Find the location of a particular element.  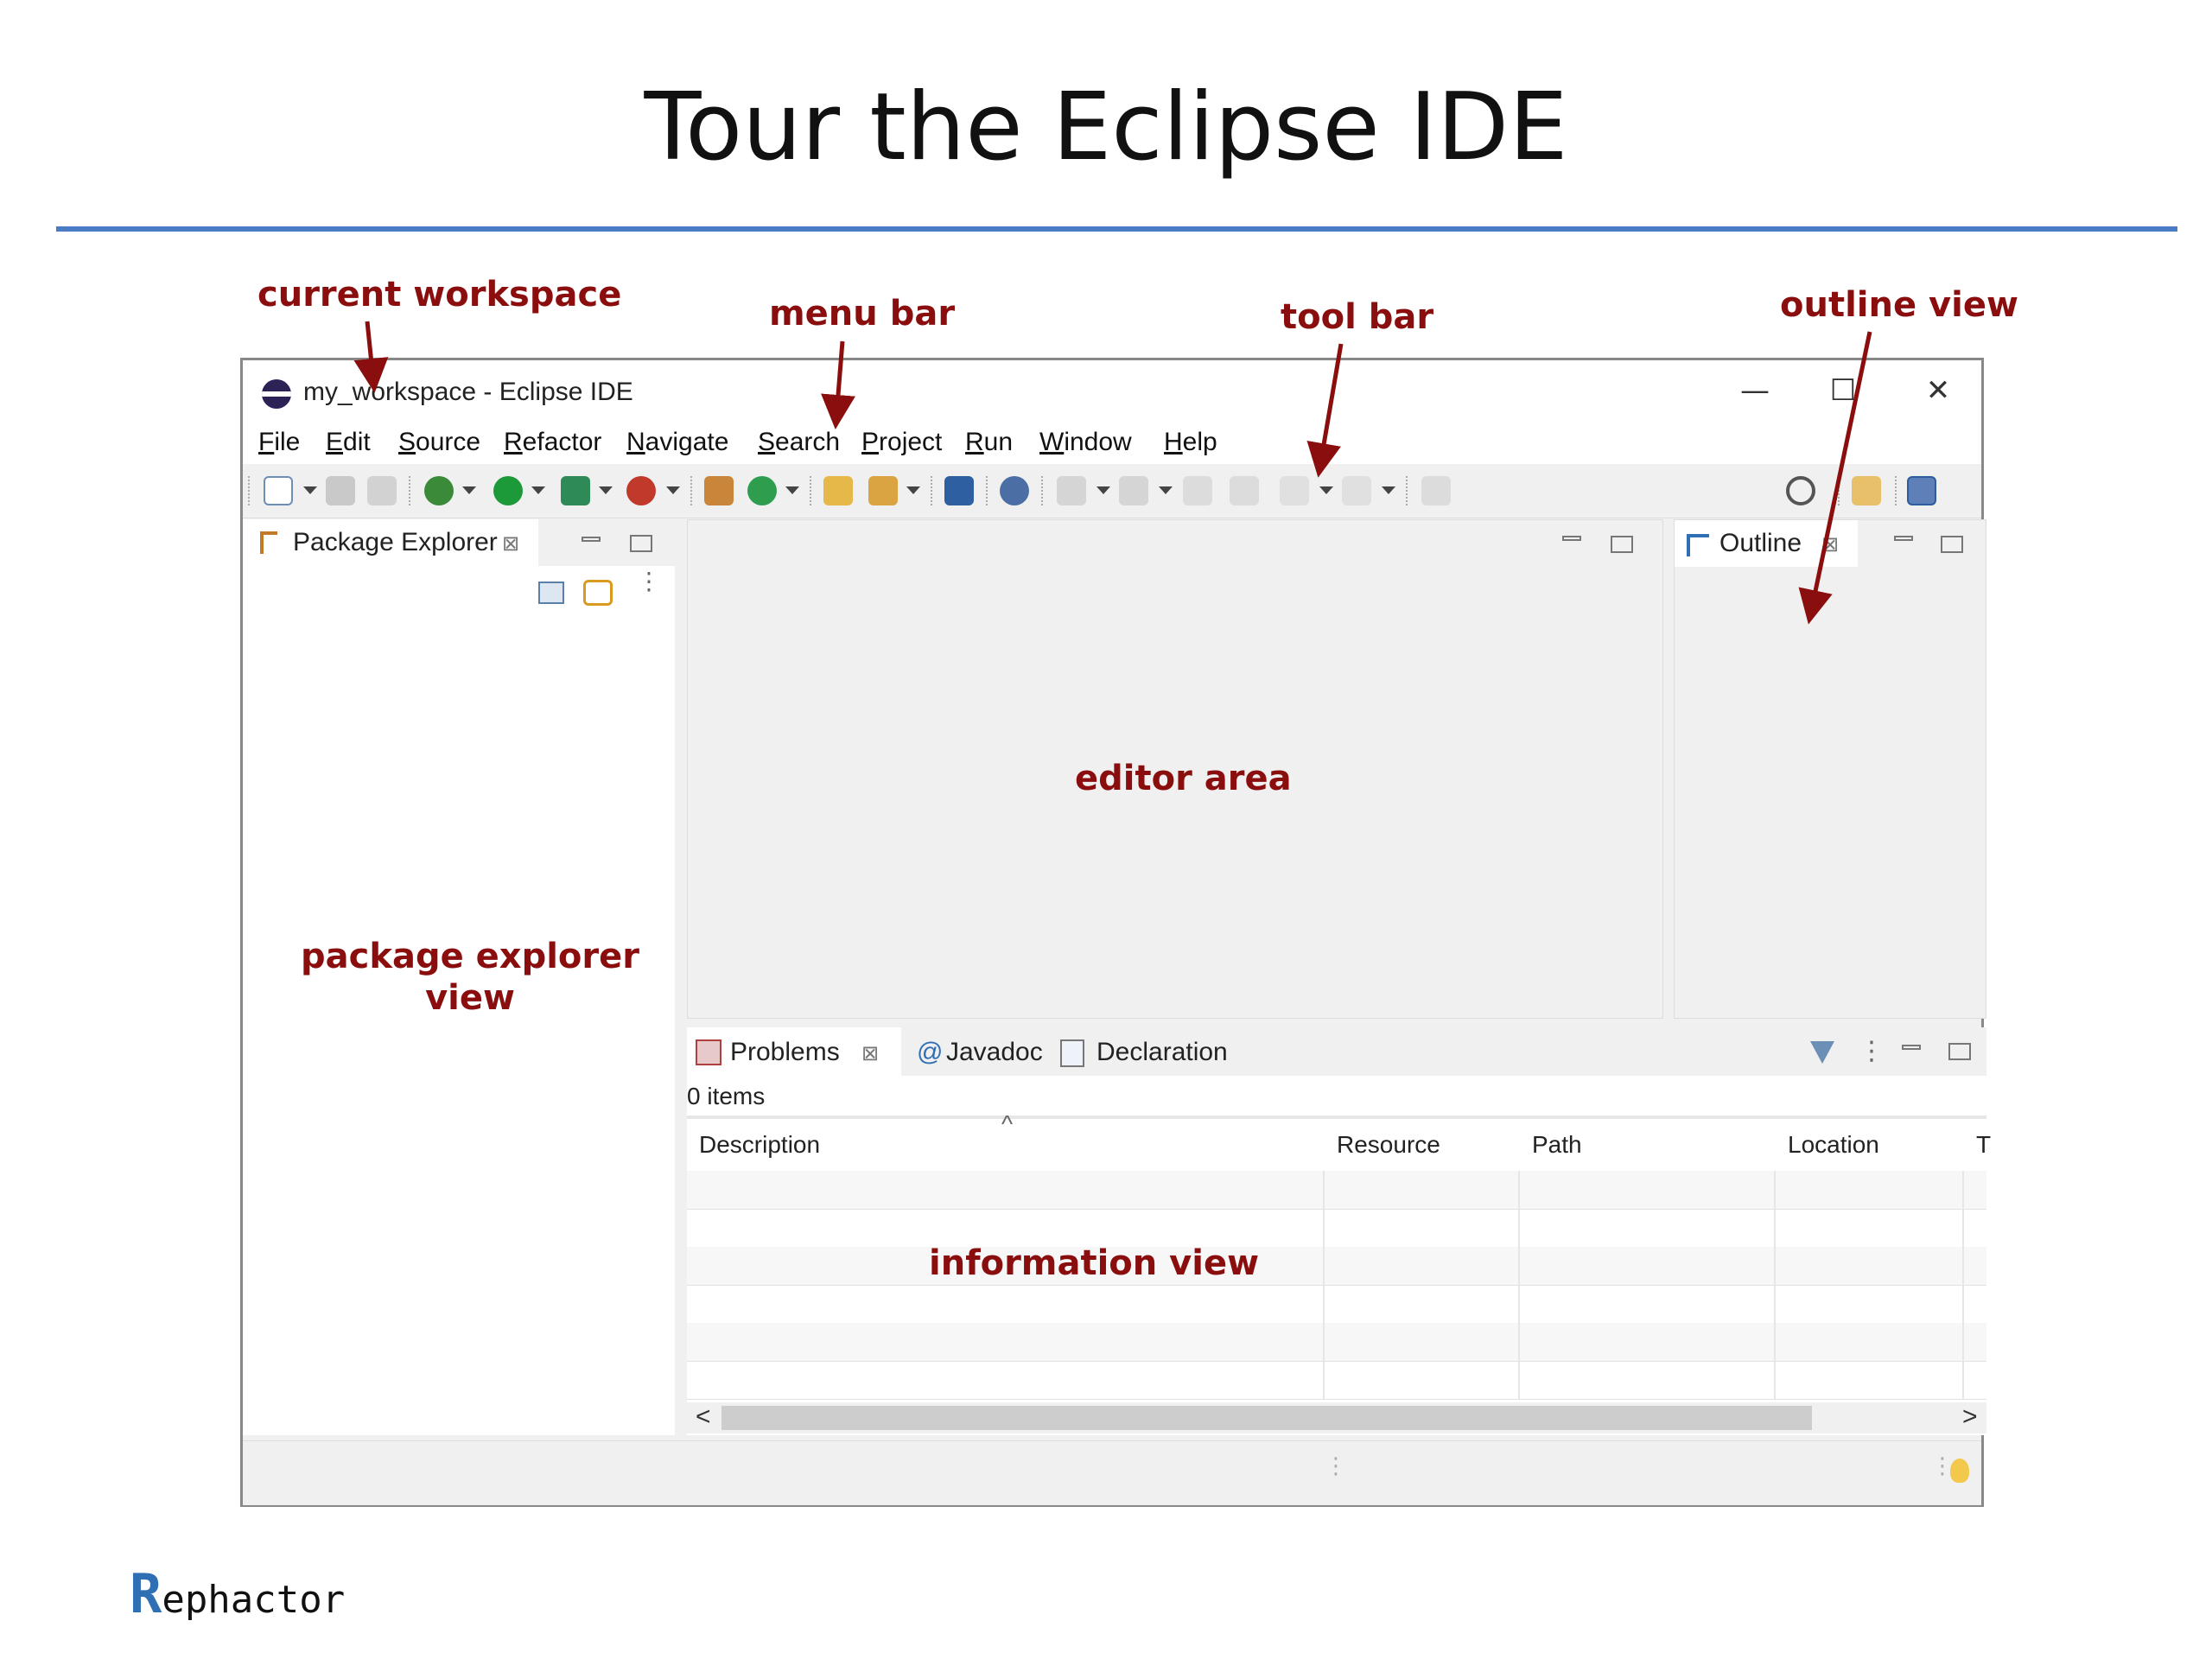

column-type: T is located at coordinates (1983, 1145).